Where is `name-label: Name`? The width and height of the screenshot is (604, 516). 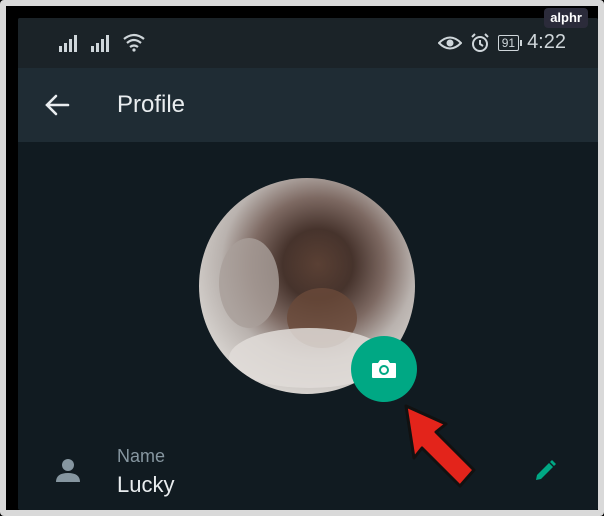 name-label: Name is located at coordinates (141, 456).